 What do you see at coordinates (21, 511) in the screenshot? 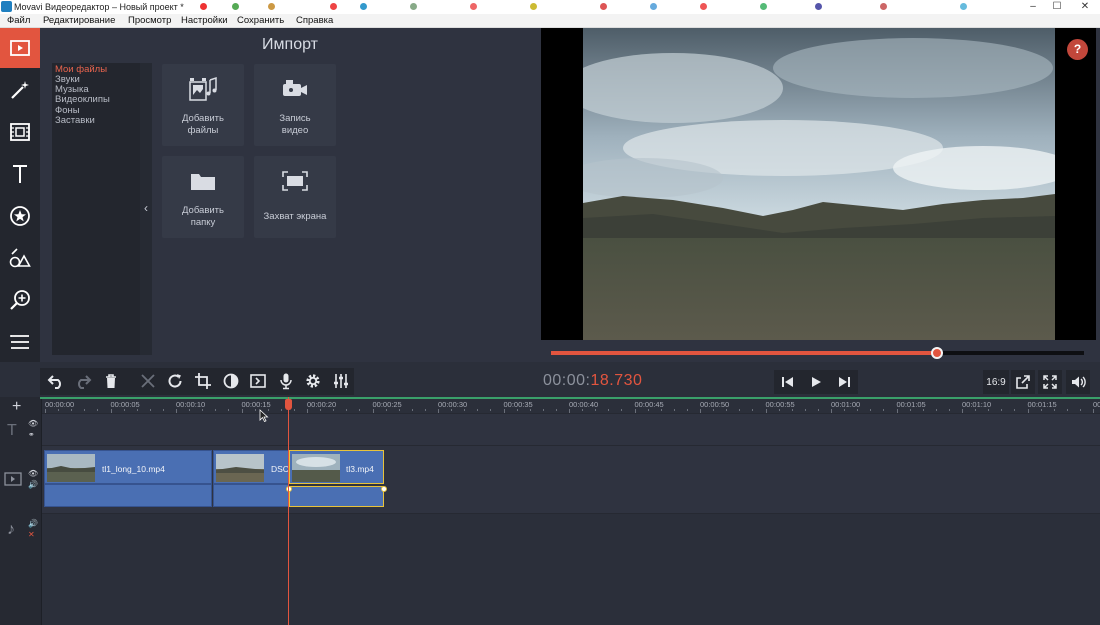
I see `track-headers: + T 👁 ⚭ 👁 🔊 ♪ 🔊 ✕` at bounding box center [21, 511].